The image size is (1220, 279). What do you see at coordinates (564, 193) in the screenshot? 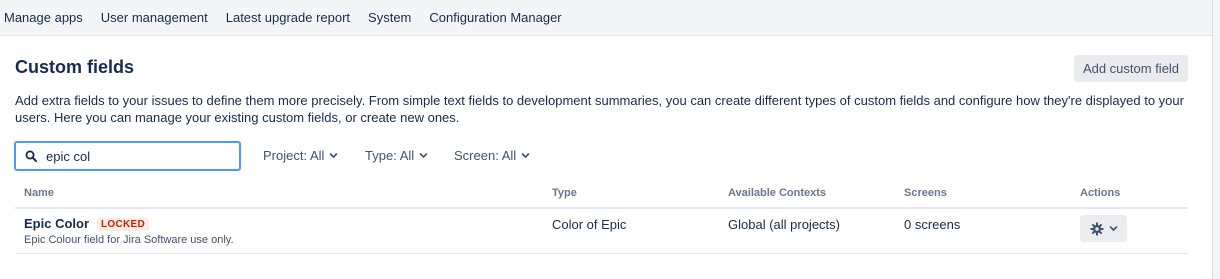
I see `column-header-type: Type` at bounding box center [564, 193].